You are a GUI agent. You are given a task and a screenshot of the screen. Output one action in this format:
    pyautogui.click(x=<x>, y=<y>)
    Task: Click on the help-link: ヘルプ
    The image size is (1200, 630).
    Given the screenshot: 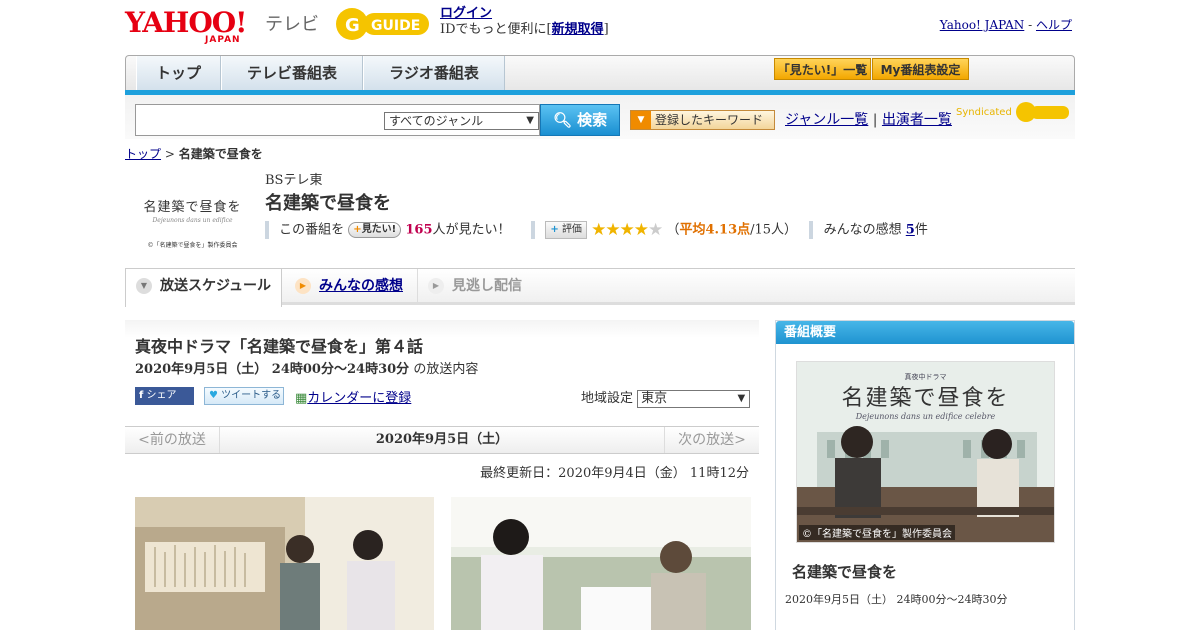 What is the action you would take?
    pyautogui.click(x=1054, y=25)
    